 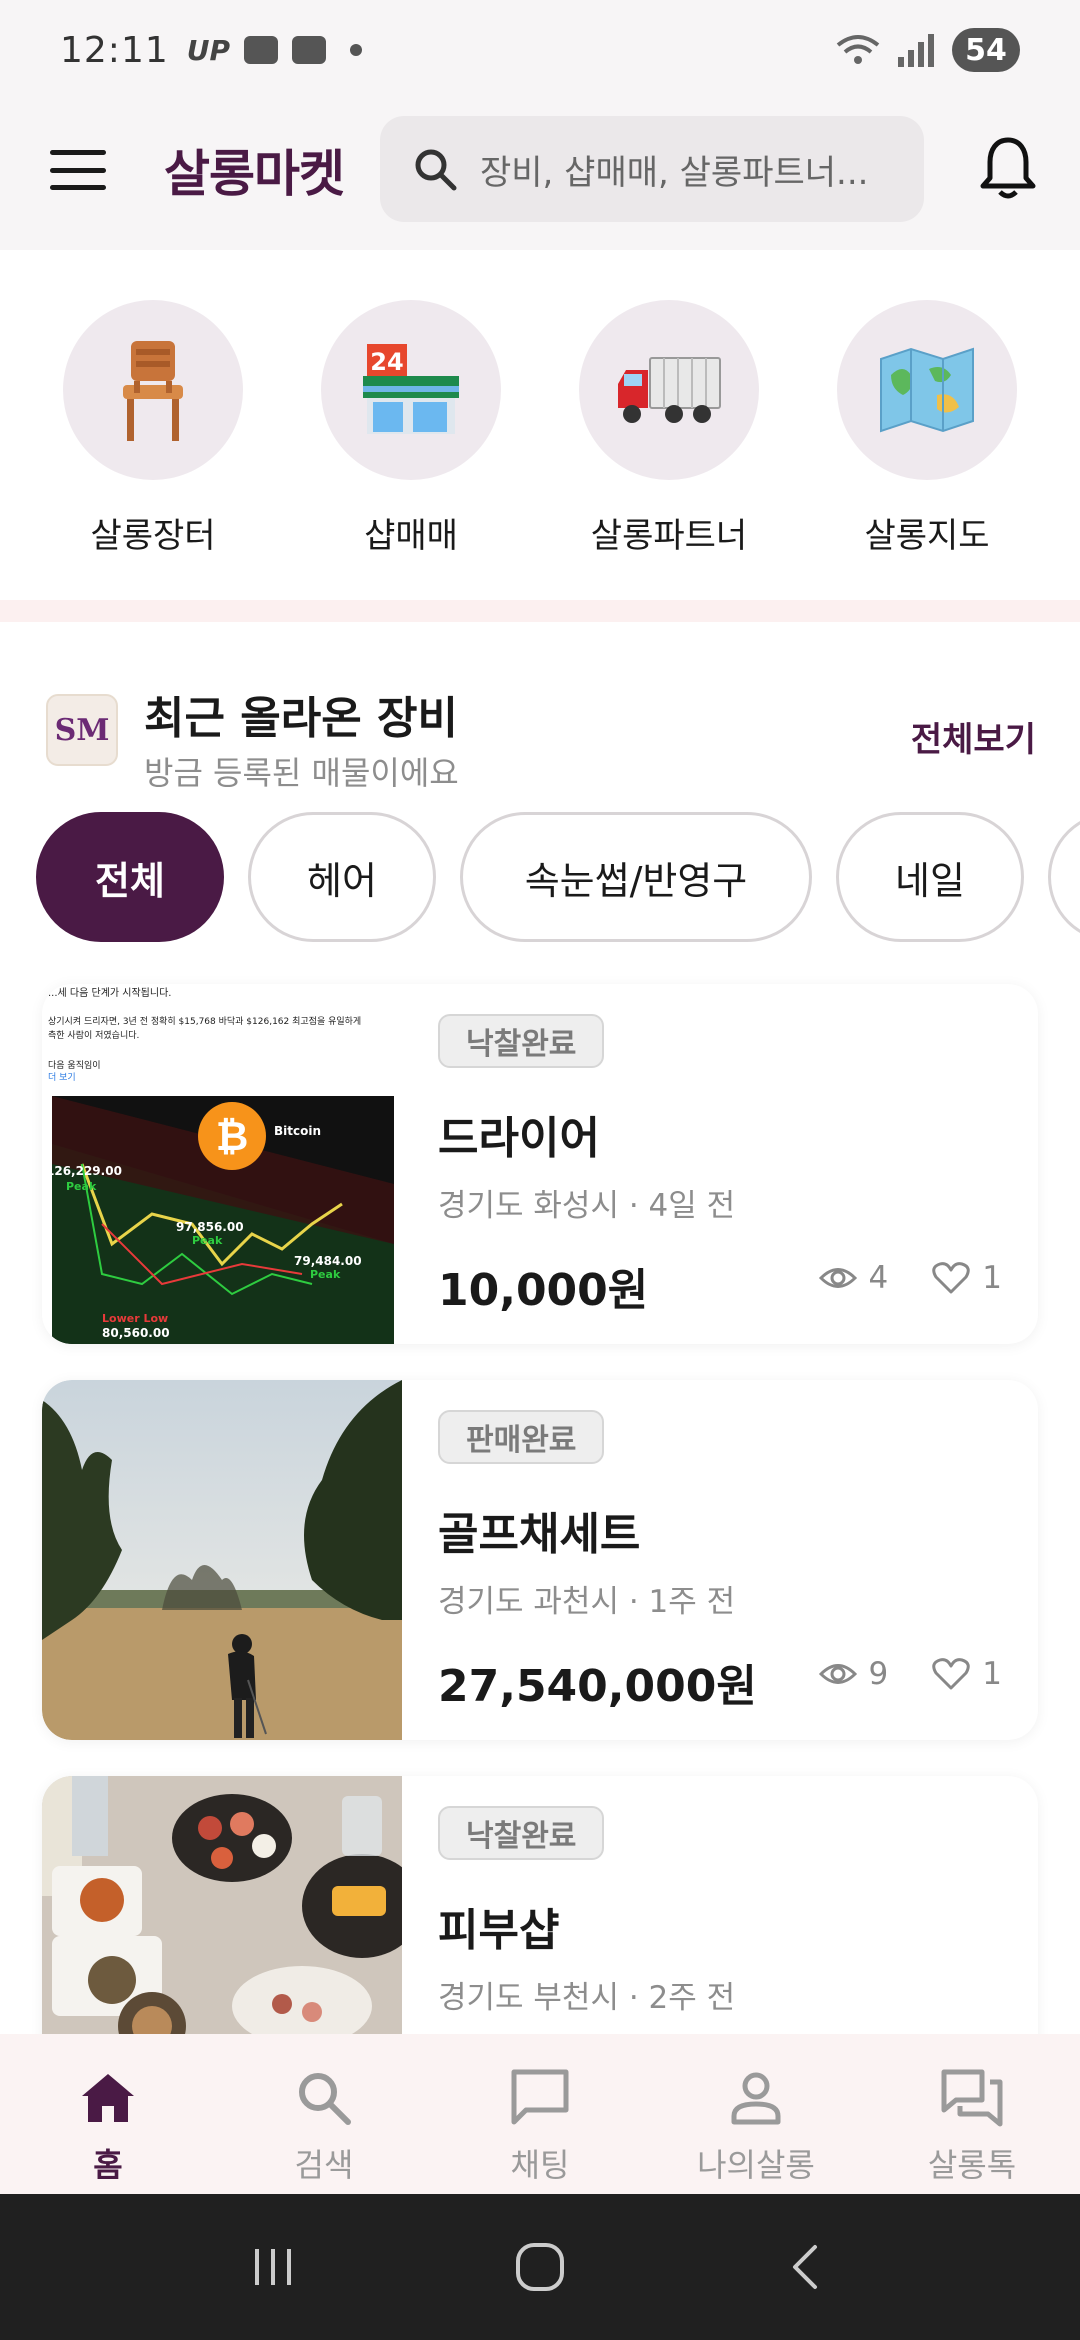 What do you see at coordinates (94, 1036) in the screenshot?
I see `thumb-text-3: 측한 사람이 저였습니다.` at bounding box center [94, 1036].